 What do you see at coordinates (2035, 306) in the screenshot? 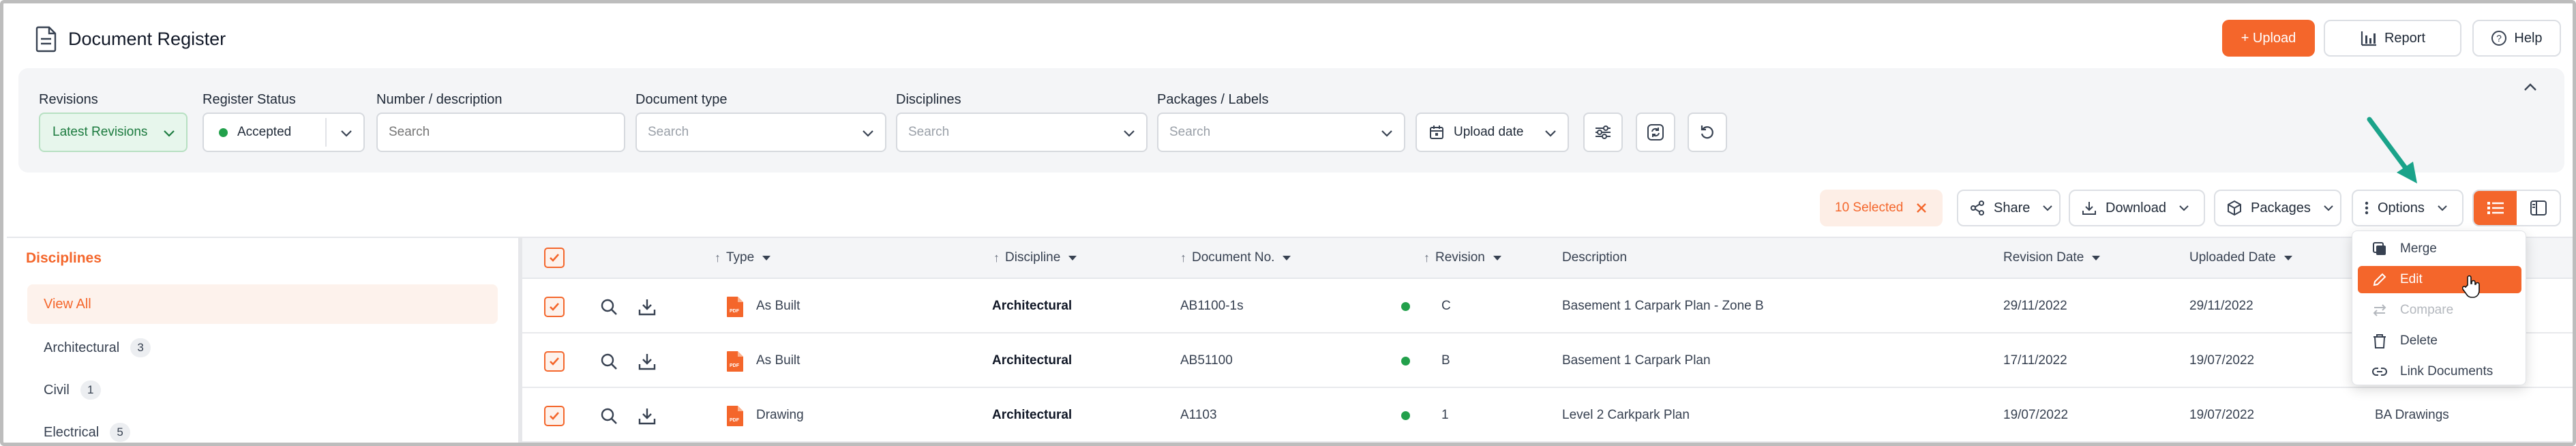
I see `revision-date-cell: 29/11/2022` at bounding box center [2035, 306].